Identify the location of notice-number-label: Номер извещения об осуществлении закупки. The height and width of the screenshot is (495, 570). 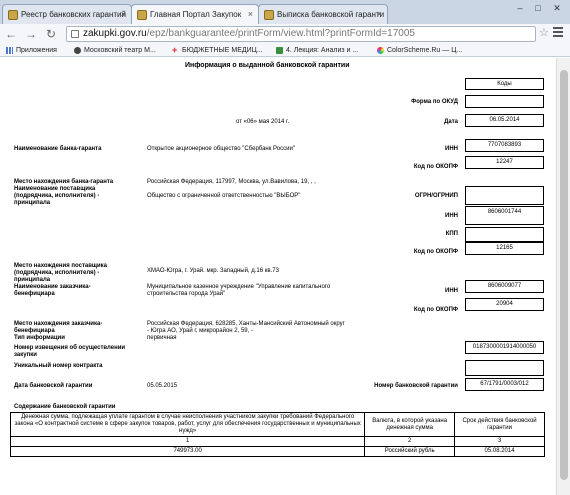
(70, 351).